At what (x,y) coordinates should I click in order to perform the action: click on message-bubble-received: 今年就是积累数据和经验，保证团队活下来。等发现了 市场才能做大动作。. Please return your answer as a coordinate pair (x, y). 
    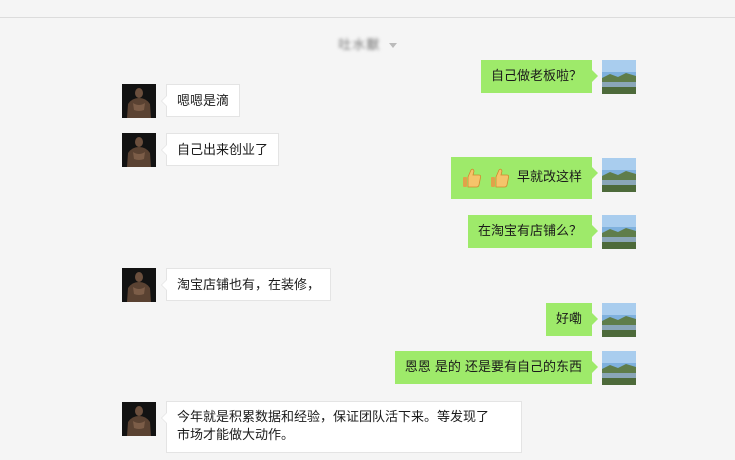
    Looking at the image, I should click on (341, 427).